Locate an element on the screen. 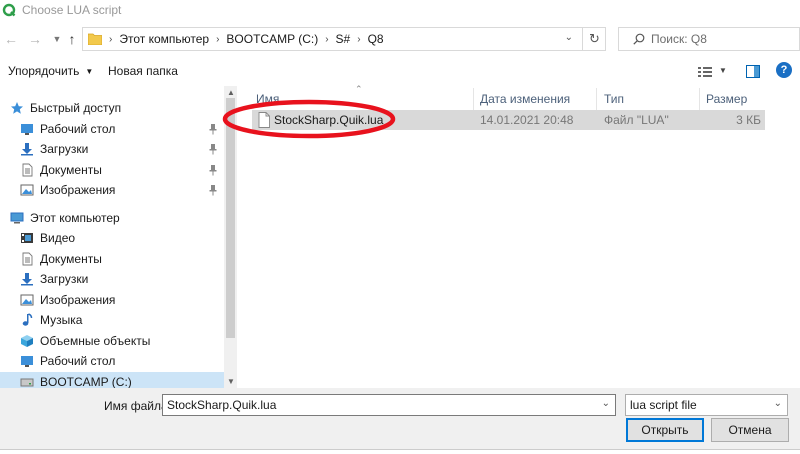  desktop-icon is located at coordinates (27, 361).